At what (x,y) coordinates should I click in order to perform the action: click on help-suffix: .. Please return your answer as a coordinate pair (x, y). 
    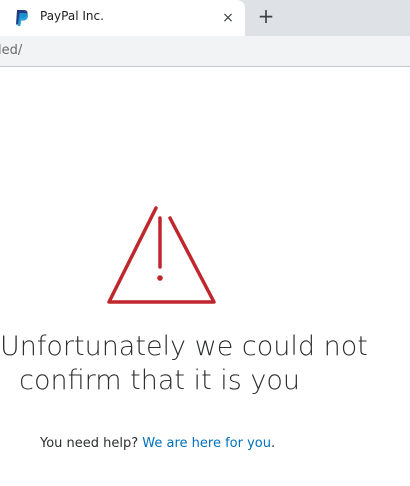
    Looking at the image, I should click on (273, 443).